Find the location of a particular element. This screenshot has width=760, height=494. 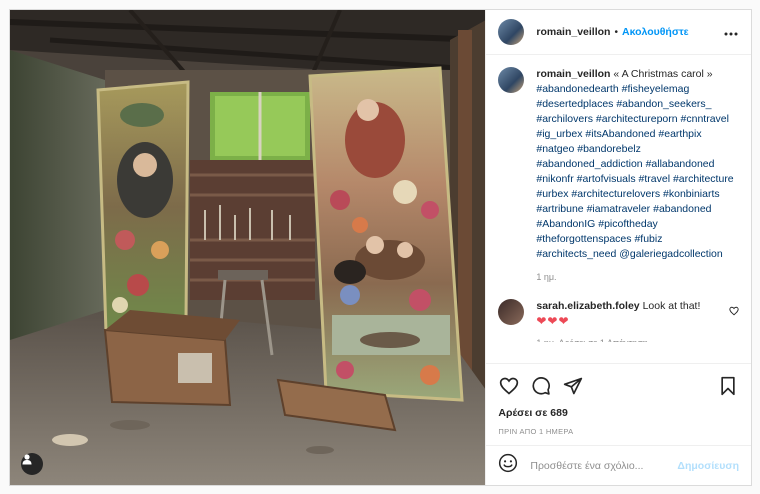

hashtag-link: #allabandoned is located at coordinates (680, 164).